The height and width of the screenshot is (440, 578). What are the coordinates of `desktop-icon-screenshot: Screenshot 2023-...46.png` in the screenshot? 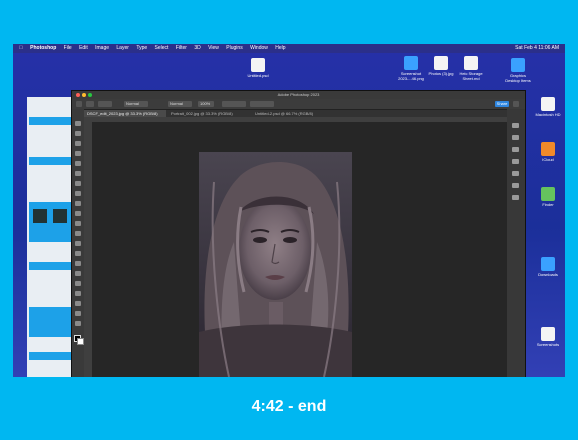 It's located at (411, 68).